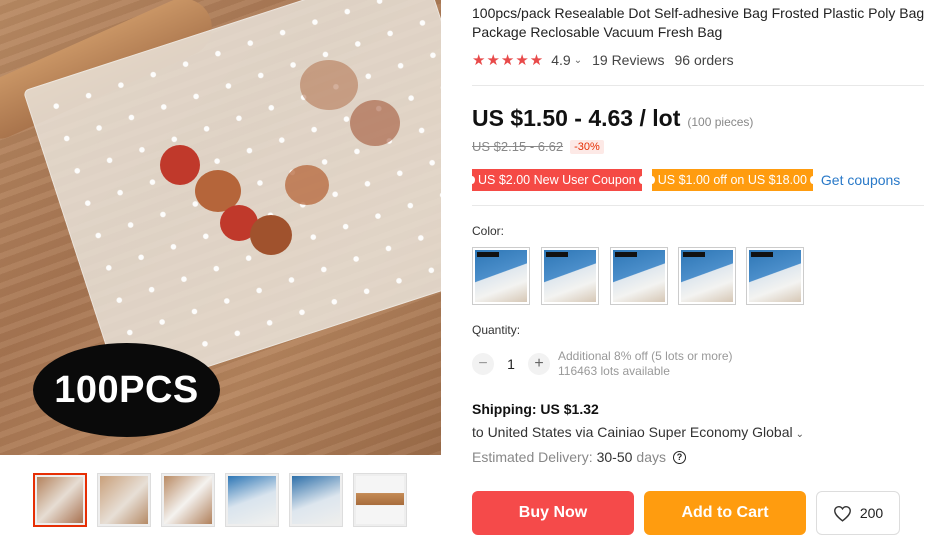 This screenshot has width=926, height=540. What do you see at coordinates (587, 146) in the screenshot?
I see `discount-badge: -30%` at bounding box center [587, 146].